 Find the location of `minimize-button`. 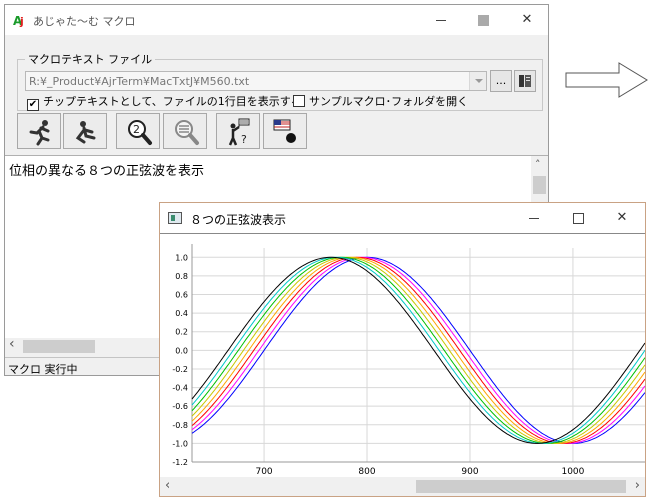

minimize-button is located at coordinates (441, 20).